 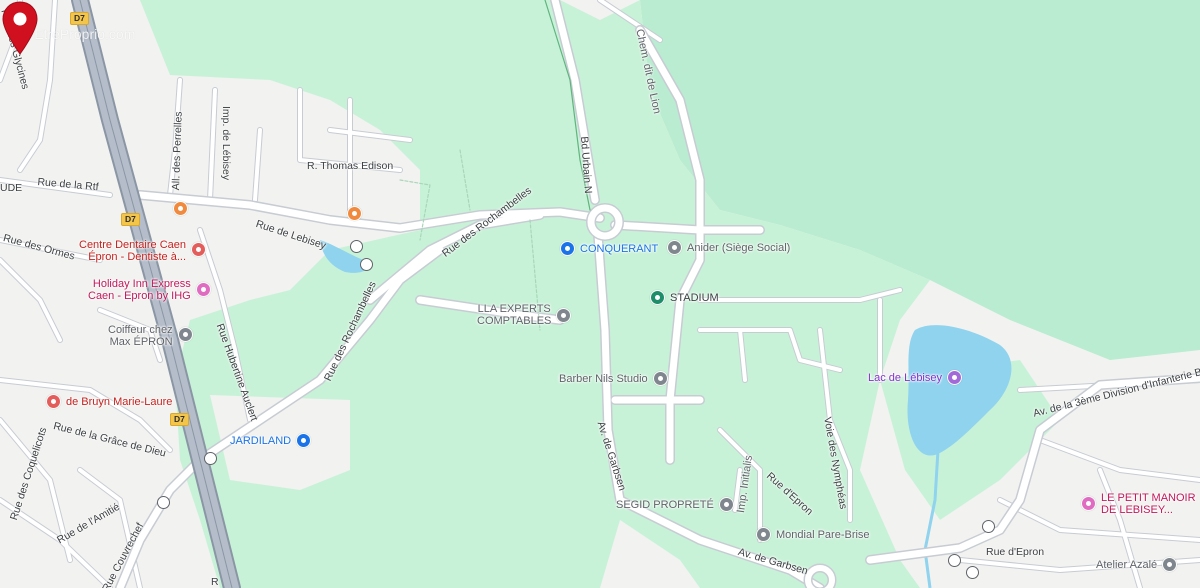 What do you see at coordinates (119, 401) in the screenshot?
I see `poi-label: de Bruyn Marie-Laure` at bounding box center [119, 401].